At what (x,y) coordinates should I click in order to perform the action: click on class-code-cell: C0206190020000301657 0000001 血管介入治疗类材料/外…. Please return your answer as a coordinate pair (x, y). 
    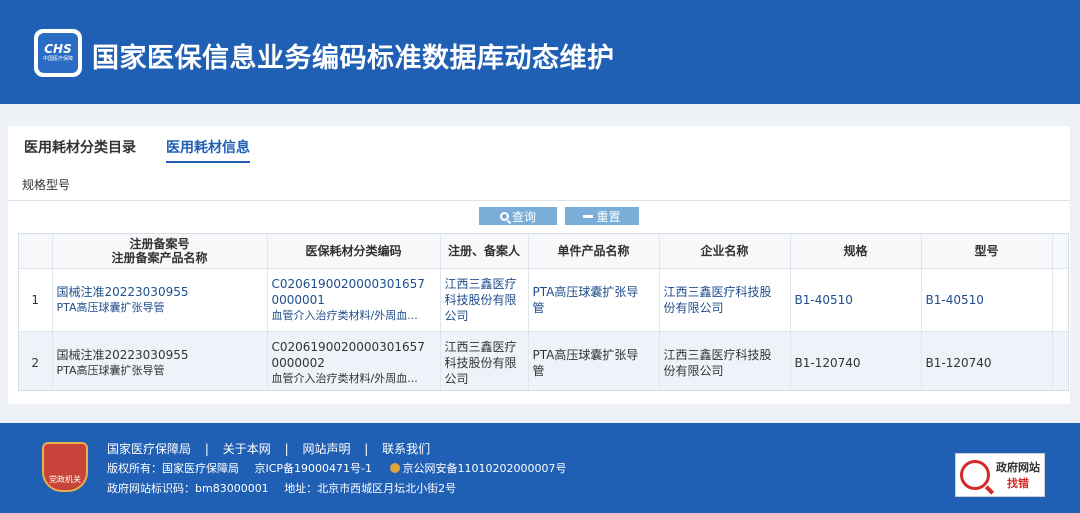
    Looking at the image, I should click on (354, 300).